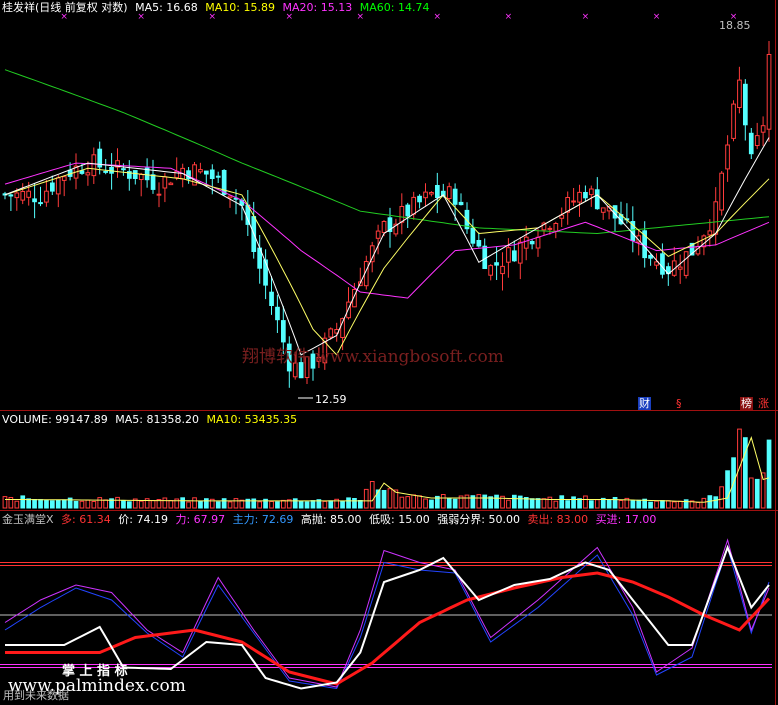 Image resolution: width=778 pixels, height=705 pixels. I want to click on ind-zhuli: 主力: 72.69, so click(263, 519).